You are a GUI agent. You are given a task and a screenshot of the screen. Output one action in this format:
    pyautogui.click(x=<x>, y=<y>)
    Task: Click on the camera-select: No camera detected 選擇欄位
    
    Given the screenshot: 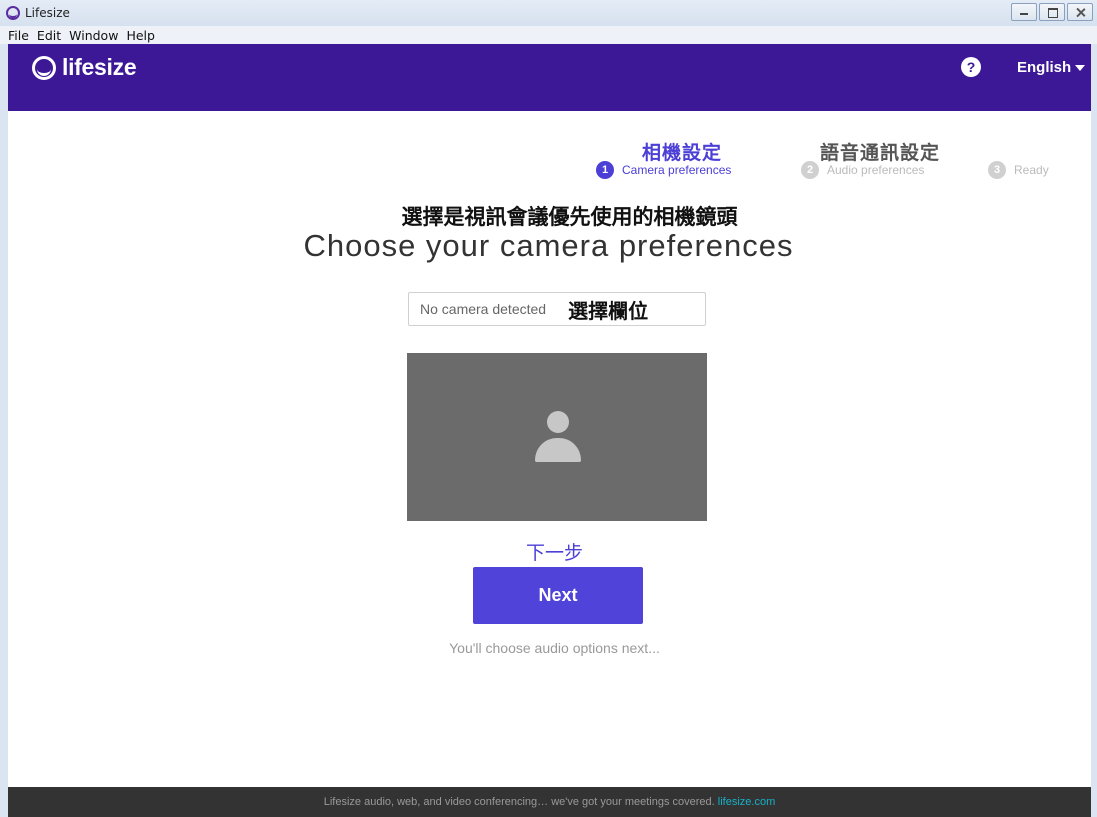 What is the action you would take?
    pyautogui.click(x=557, y=309)
    